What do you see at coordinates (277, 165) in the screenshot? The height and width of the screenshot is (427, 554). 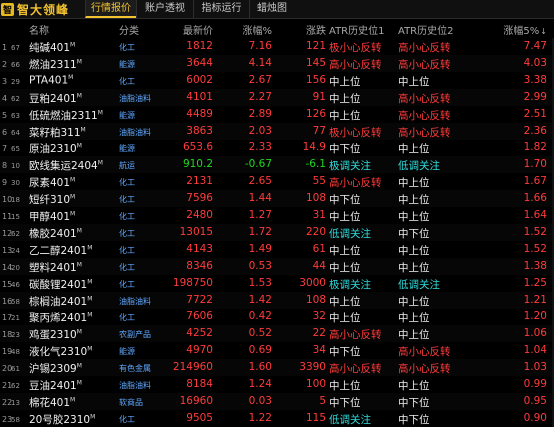 I see `table-row: 8 10 欧线集运2404M 航运 910.2 -0.67 -6.1 极调关注 低调关注 1.70` at bounding box center [277, 165].